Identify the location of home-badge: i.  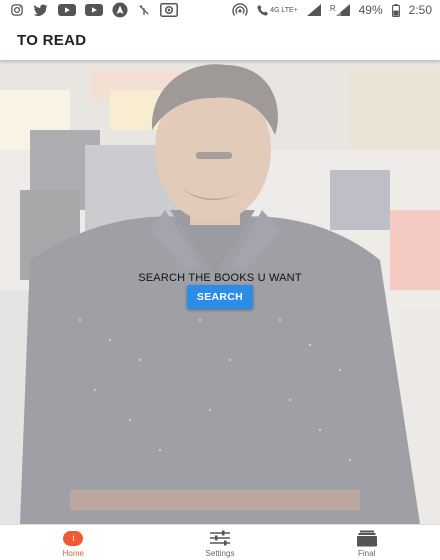
(73, 538).